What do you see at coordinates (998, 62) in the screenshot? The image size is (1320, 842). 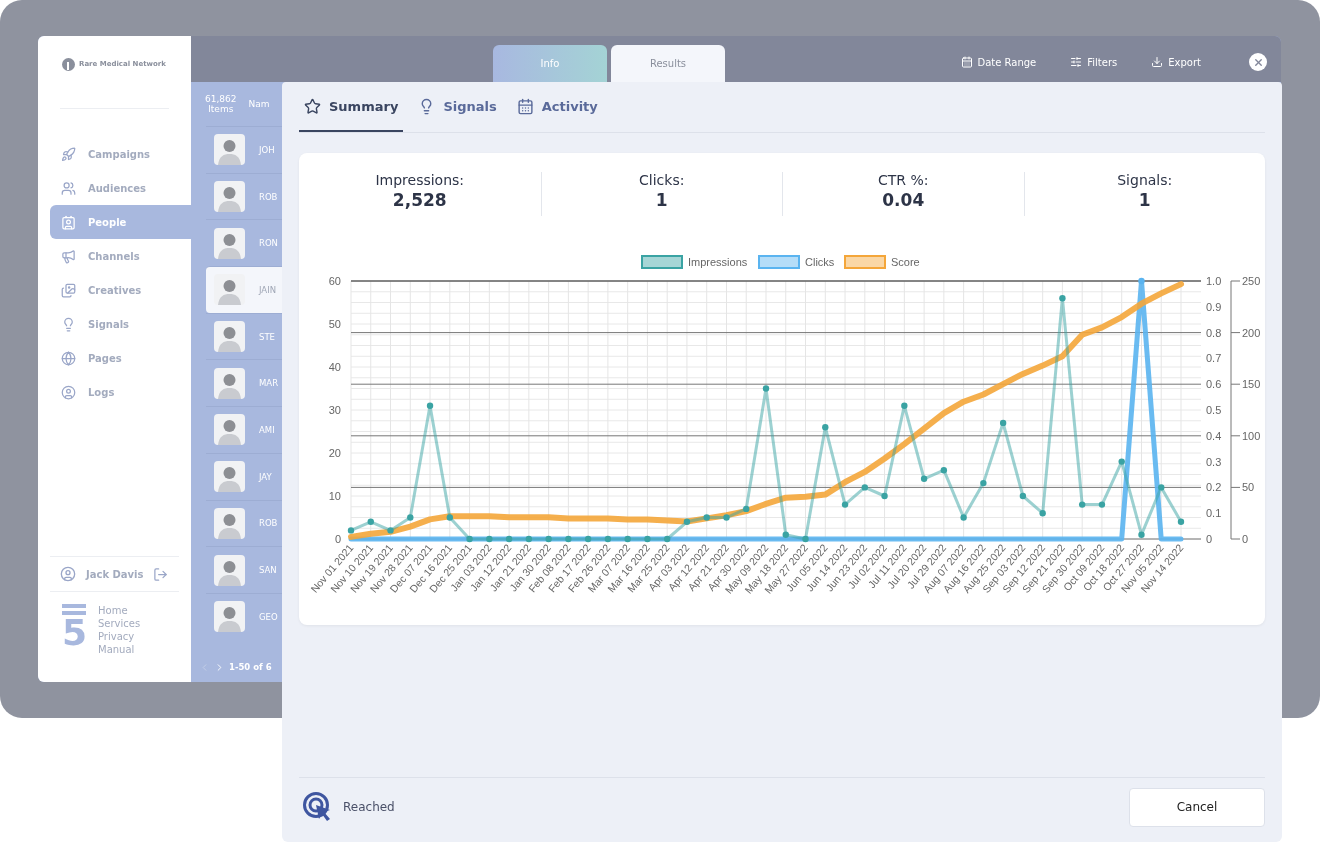 I see `toolbar-button: Date Range` at bounding box center [998, 62].